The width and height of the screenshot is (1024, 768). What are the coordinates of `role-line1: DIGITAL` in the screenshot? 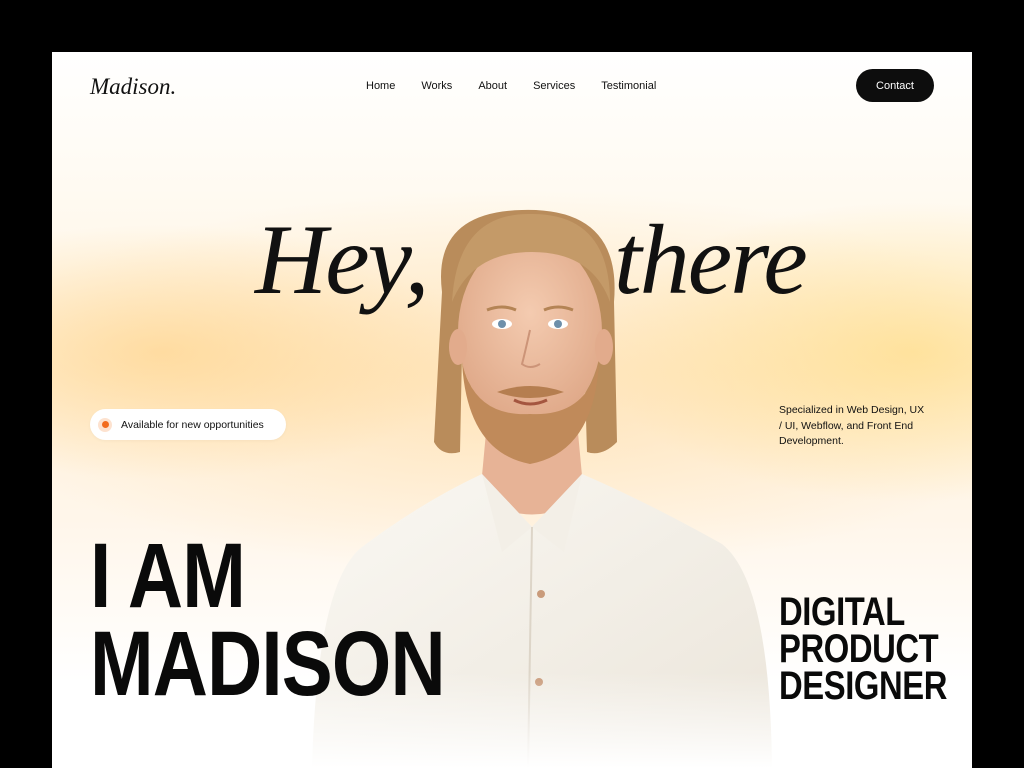 It's located at (842, 612).